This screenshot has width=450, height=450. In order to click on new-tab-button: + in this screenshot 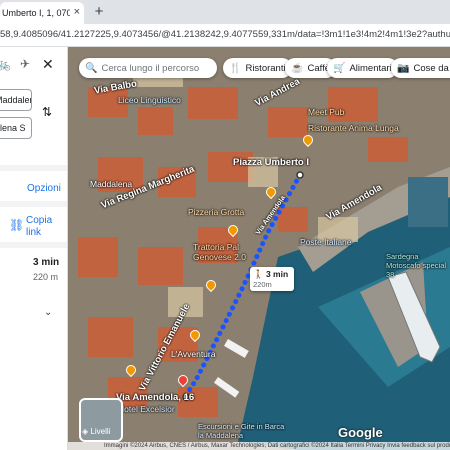, I will do `click(99, 12)`.